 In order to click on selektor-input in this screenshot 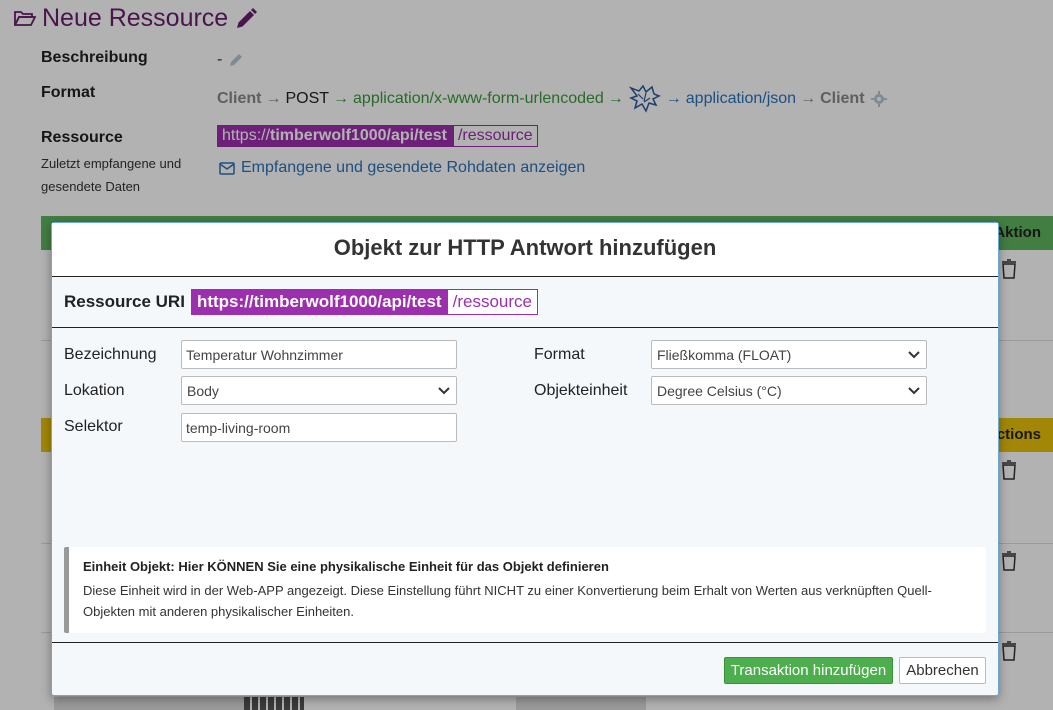, I will do `click(319, 427)`.